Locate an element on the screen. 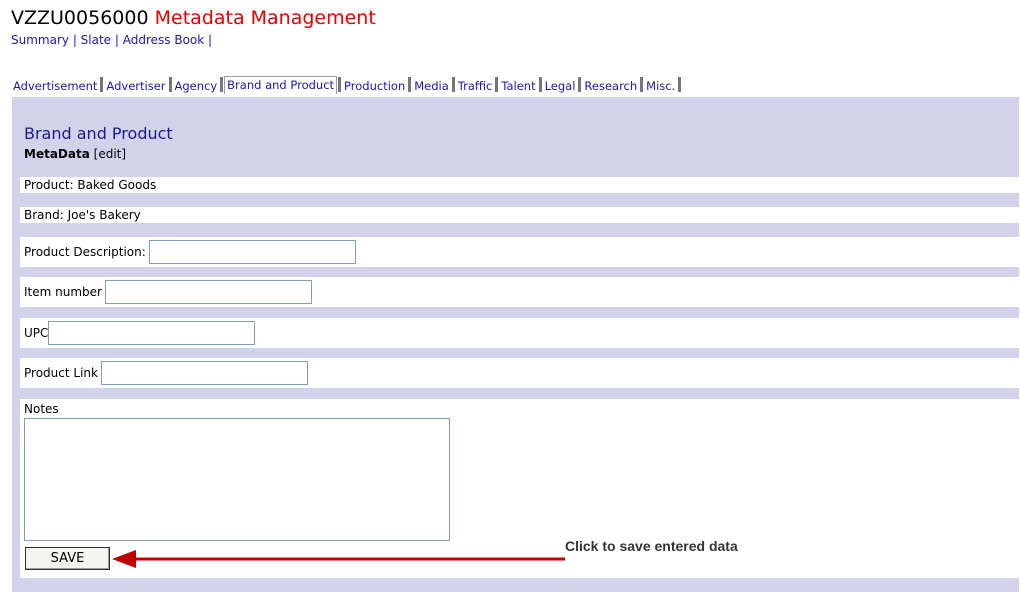  item-number-input is located at coordinates (208, 292).